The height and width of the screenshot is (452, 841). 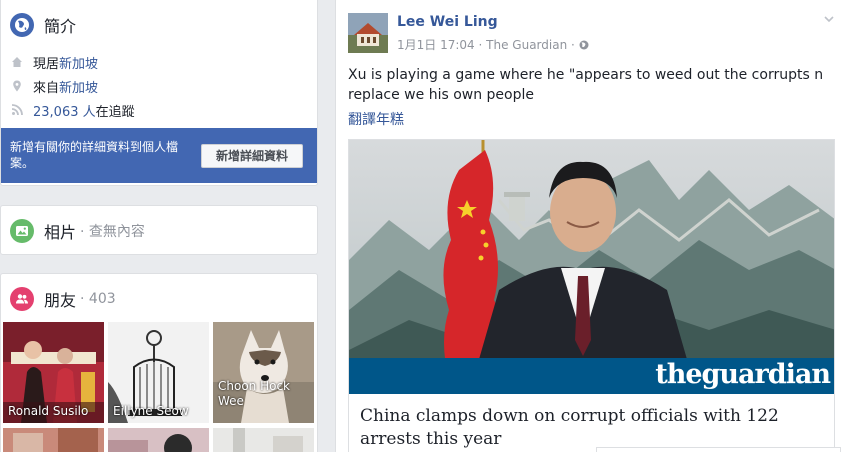 What do you see at coordinates (112, 232) in the screenshot?
I see `photos-subtitle: · 查無內容` at bounding box center [112, 232].